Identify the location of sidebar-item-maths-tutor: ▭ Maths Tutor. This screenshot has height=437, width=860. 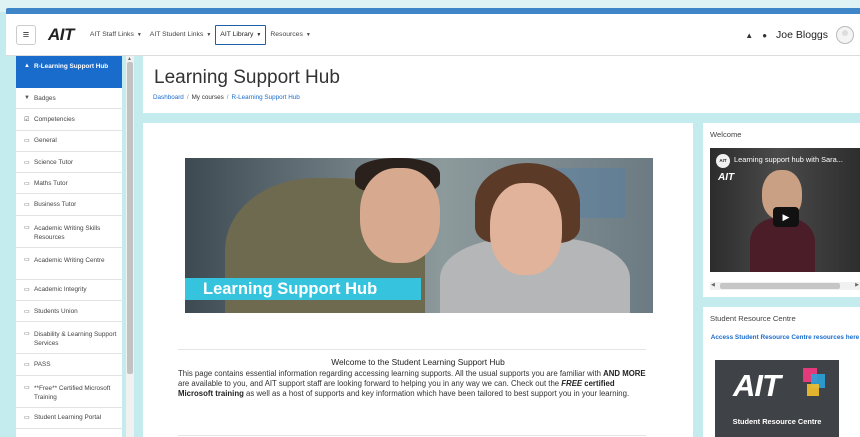
(69, 184).